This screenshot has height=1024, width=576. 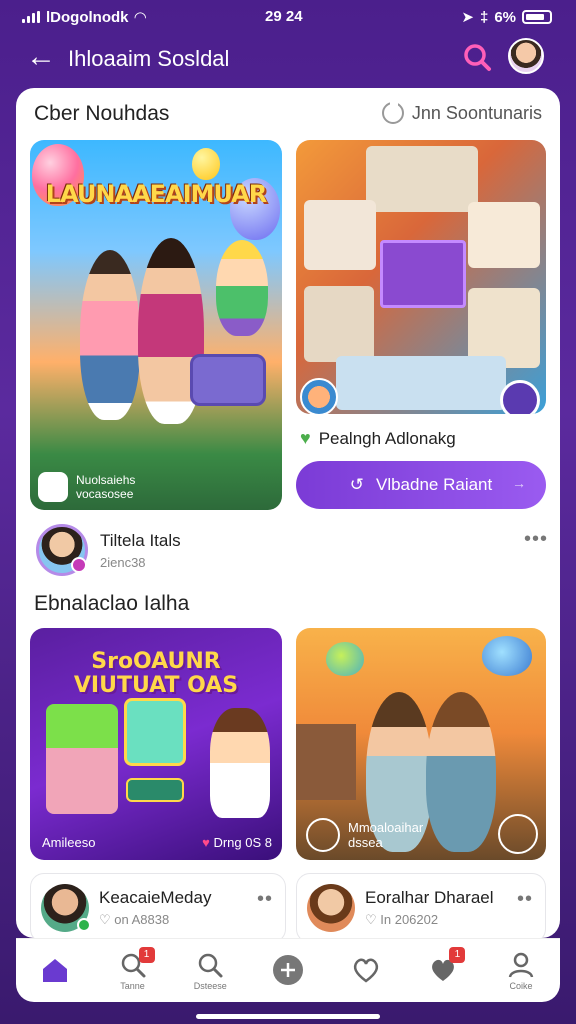 I want to click on signal-icon, so click(x=31, y=17).